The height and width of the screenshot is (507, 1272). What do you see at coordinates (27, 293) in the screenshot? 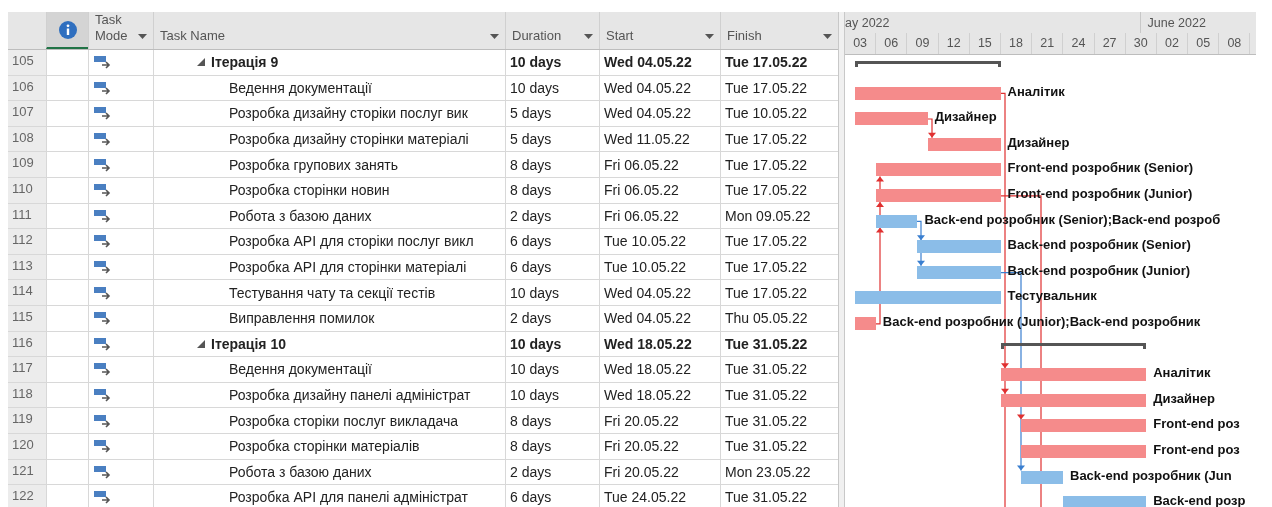
I see `row-number: 114` at bounding box center [27, 293].